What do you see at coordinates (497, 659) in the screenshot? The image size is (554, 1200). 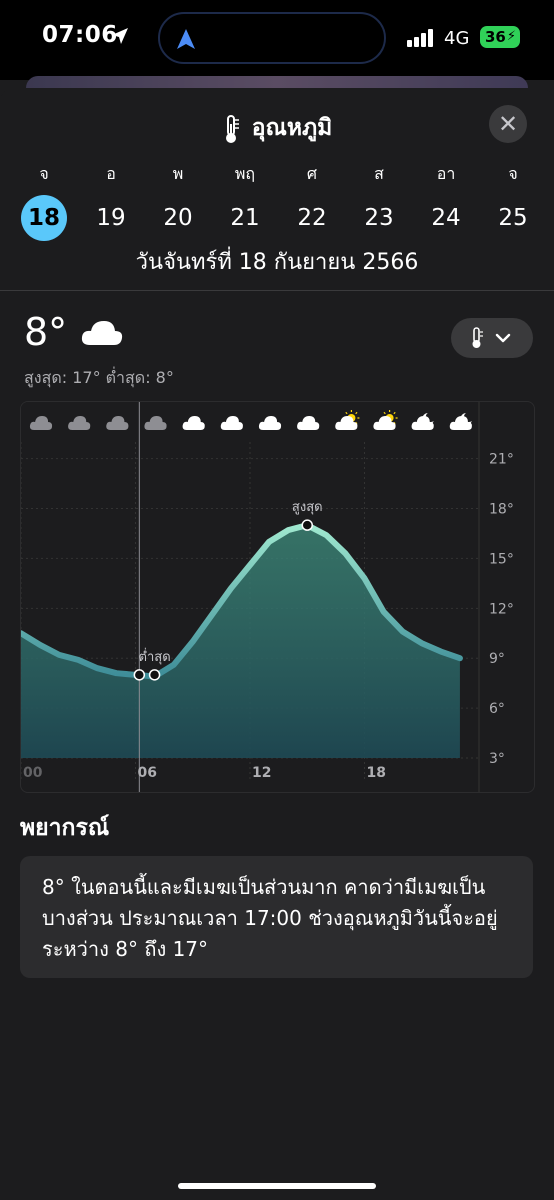 I see `y-tick-label: 9°` at bounding box center [497, 659].